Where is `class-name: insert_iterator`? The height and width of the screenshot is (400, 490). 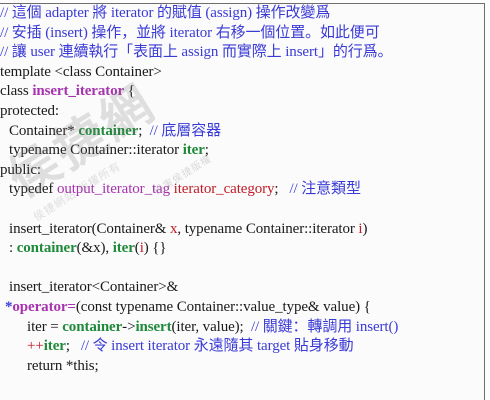
class-name: insert_iterator is located at coordinates (78, 91).